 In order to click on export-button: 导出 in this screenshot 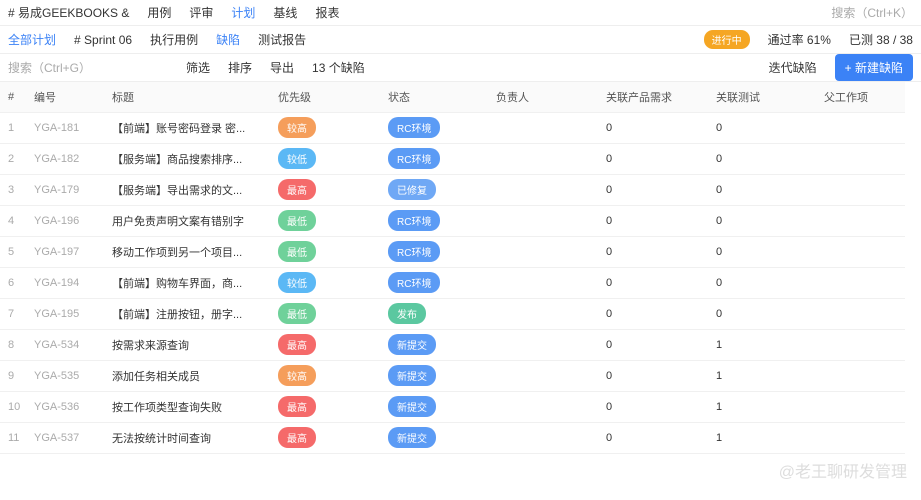, I will do `click(282, 67)`.